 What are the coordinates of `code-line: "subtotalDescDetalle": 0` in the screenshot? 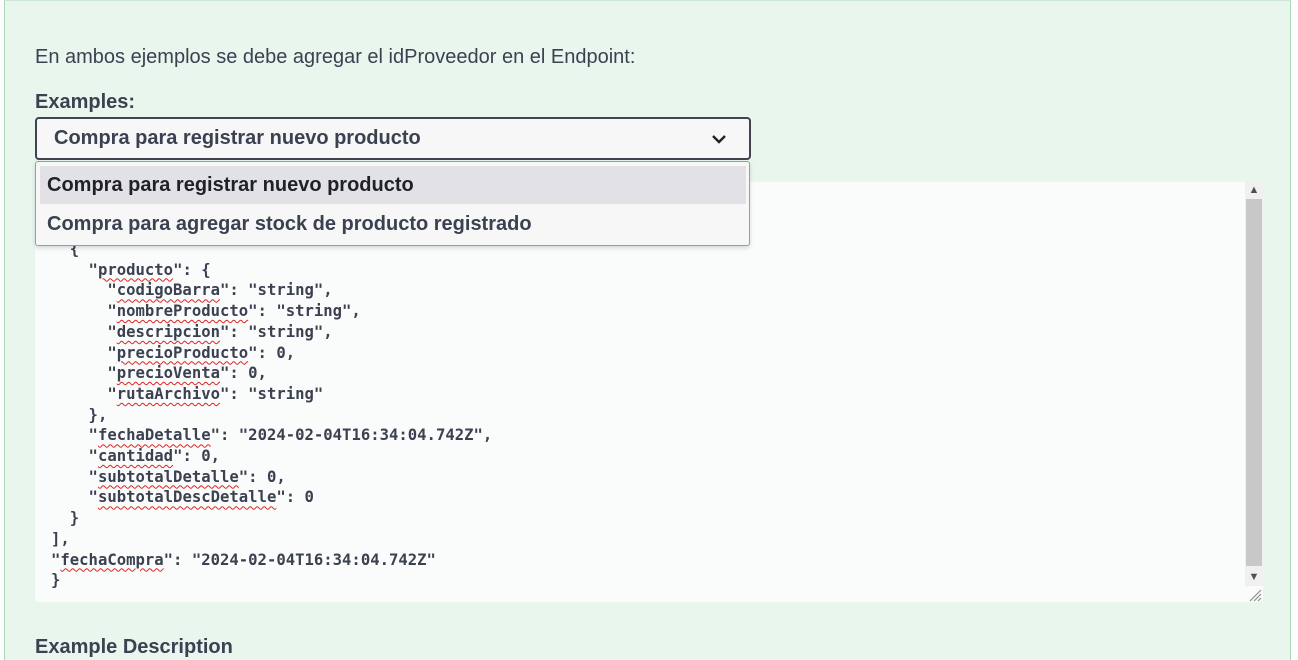 It's located at (182, 497).